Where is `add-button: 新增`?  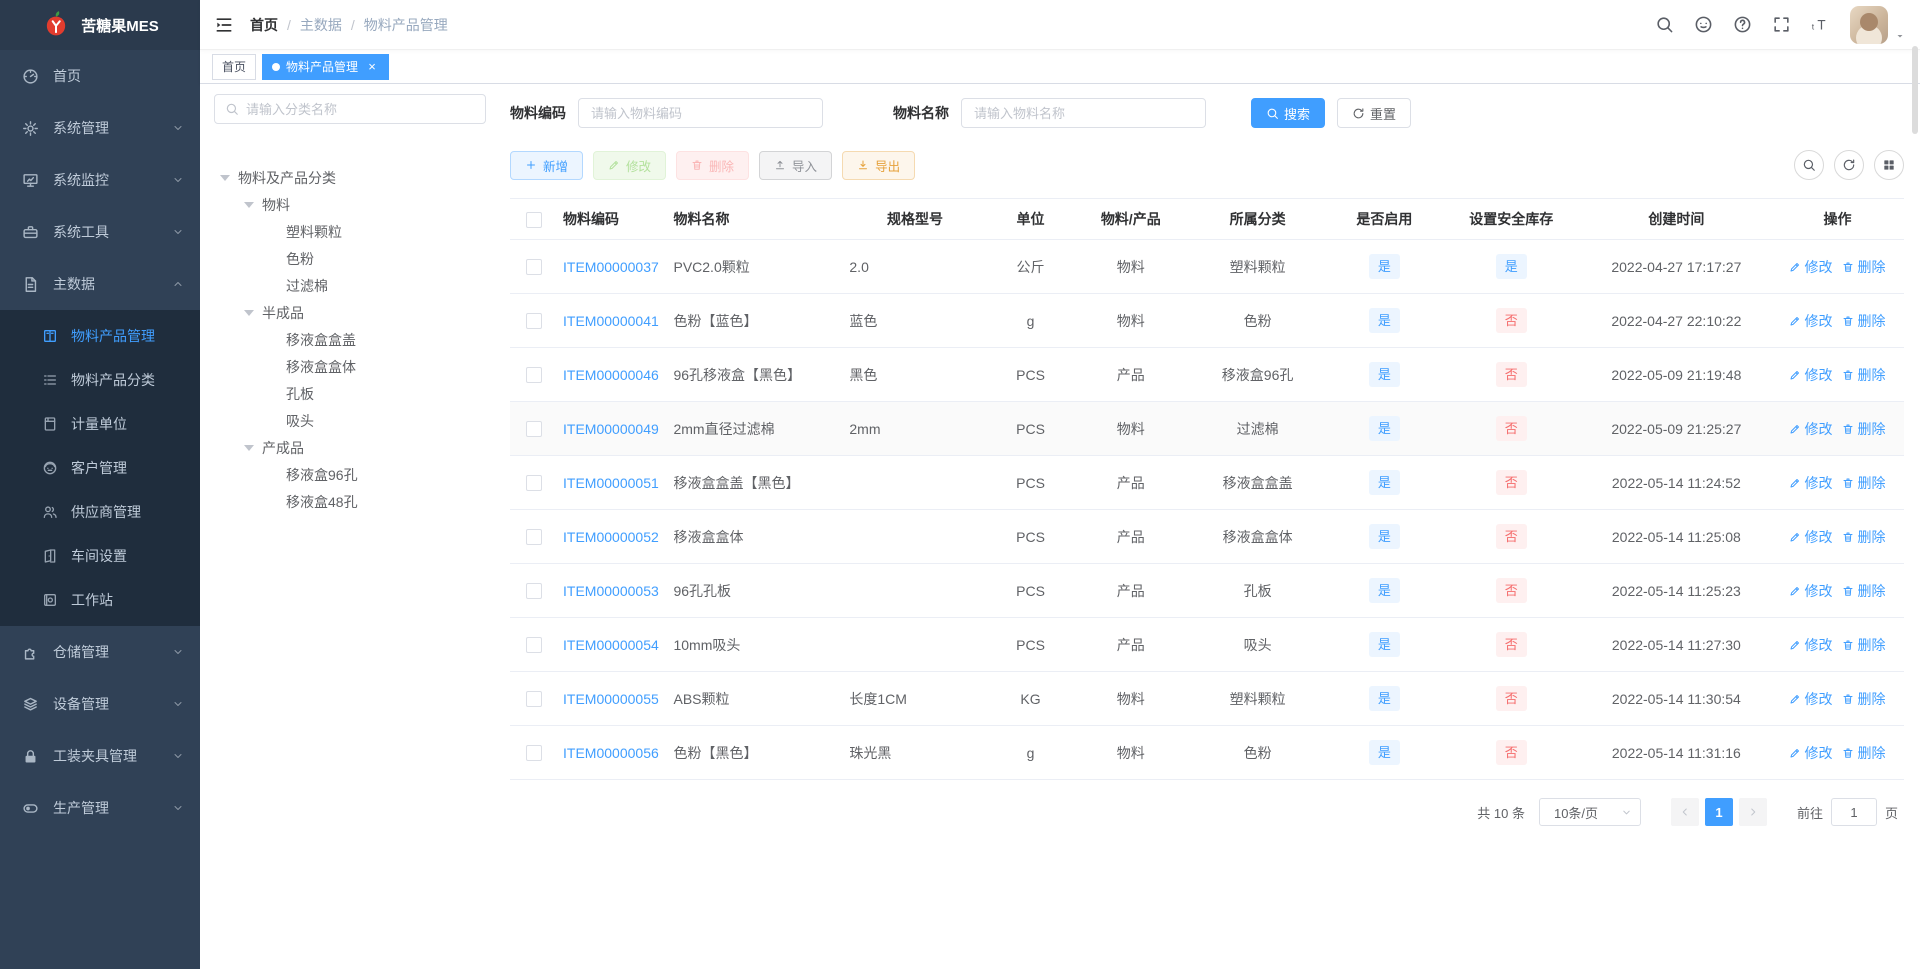
add-button: 新增 is located at coordinates (547, 165).